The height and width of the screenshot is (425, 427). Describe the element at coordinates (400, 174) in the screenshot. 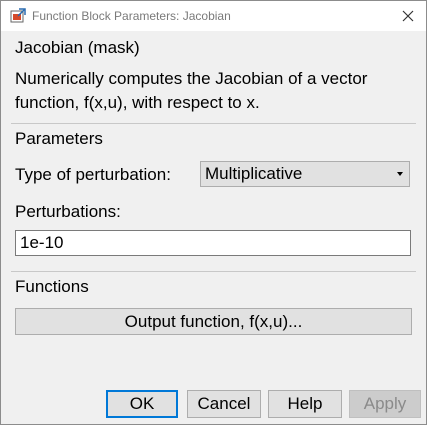

I see `chevron-down-icon` at that location.